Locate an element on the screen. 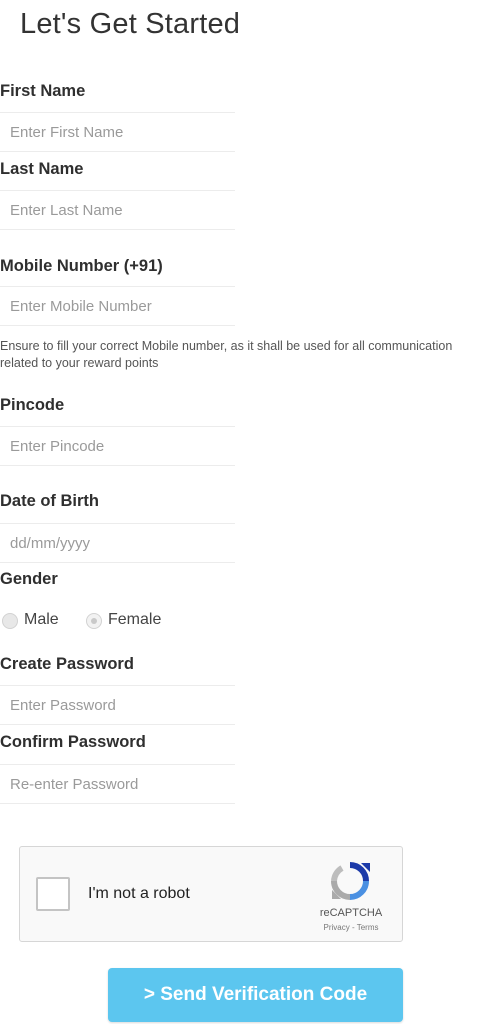 The image size is (500, 1024). send-verification-code-button: > Send Verification Code is located at coordinates (255, 995).